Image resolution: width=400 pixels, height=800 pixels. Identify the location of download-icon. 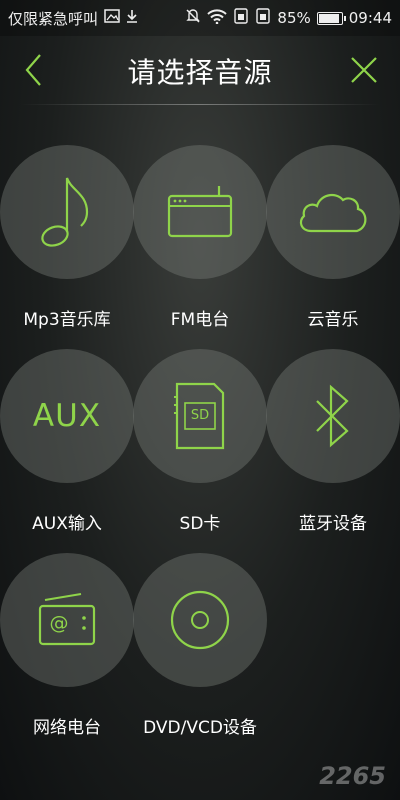
(132, 18).